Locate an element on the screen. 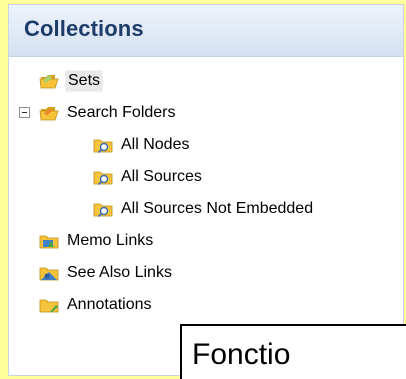 This screenshot has width=406, height=379. tree-item-label: All Nodes is located at coordinates (155, 144).